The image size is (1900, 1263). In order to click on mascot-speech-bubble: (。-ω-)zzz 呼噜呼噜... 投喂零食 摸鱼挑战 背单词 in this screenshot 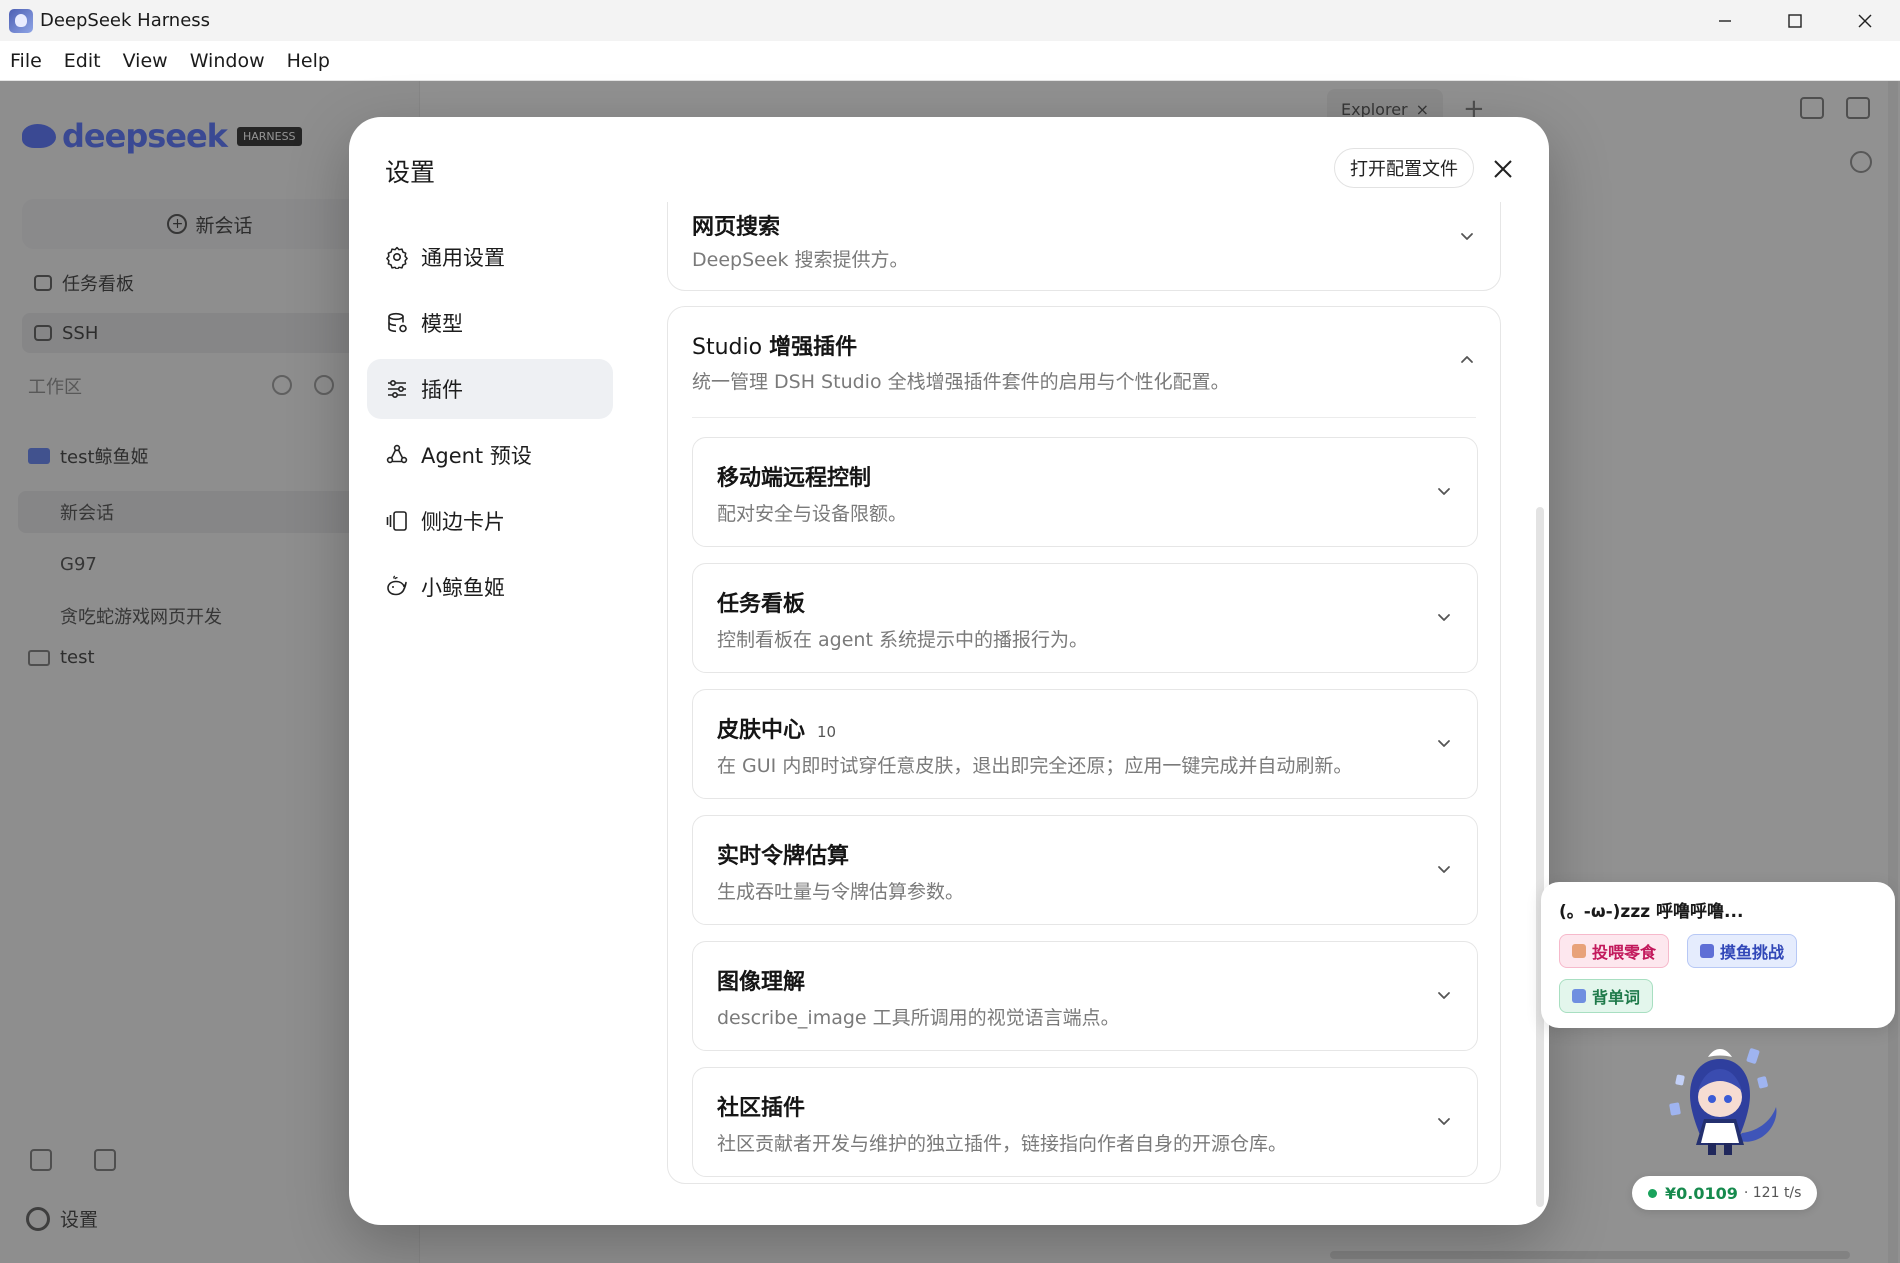, I will do `click(1718, 955)`.